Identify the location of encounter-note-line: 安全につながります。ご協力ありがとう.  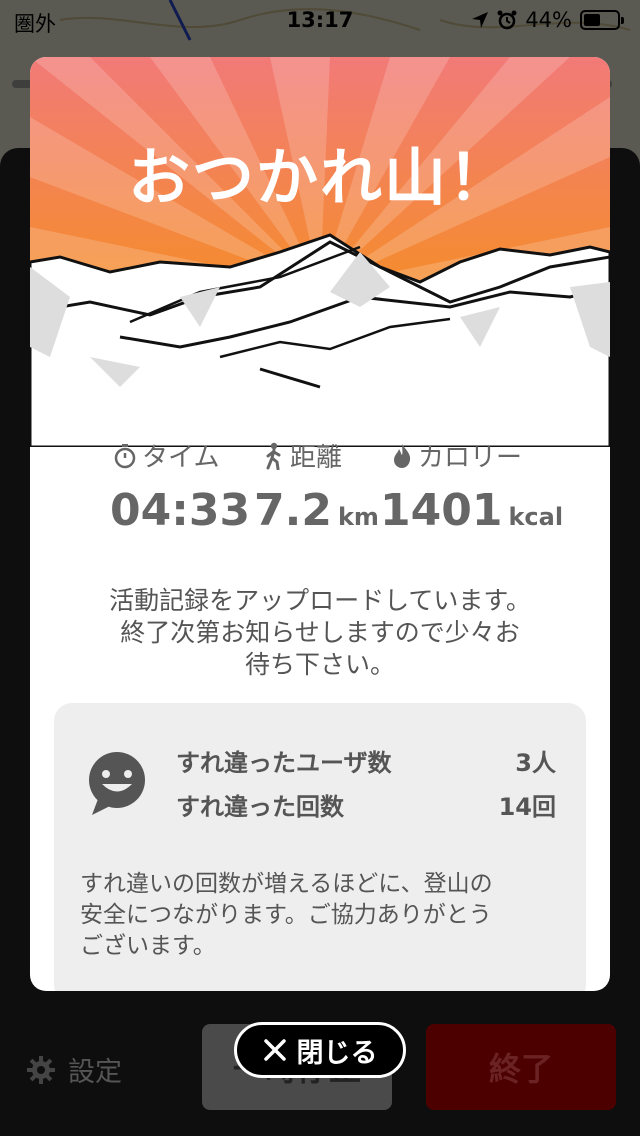
(286, 915).